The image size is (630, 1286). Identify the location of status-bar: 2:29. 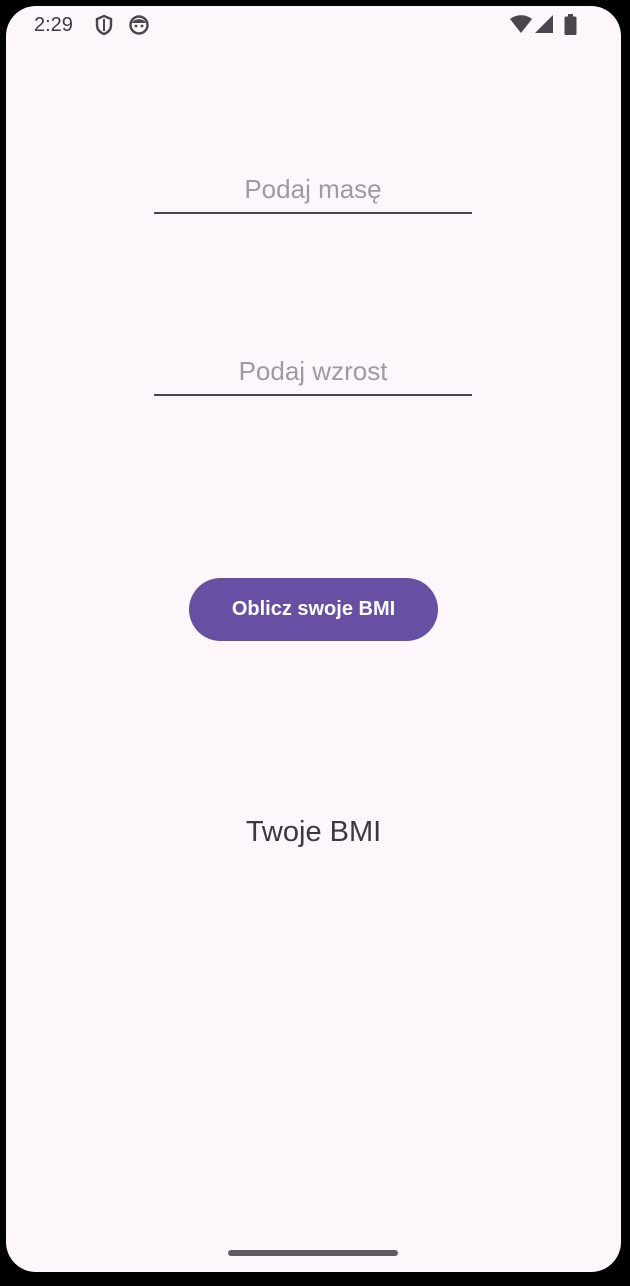
(313, 26).